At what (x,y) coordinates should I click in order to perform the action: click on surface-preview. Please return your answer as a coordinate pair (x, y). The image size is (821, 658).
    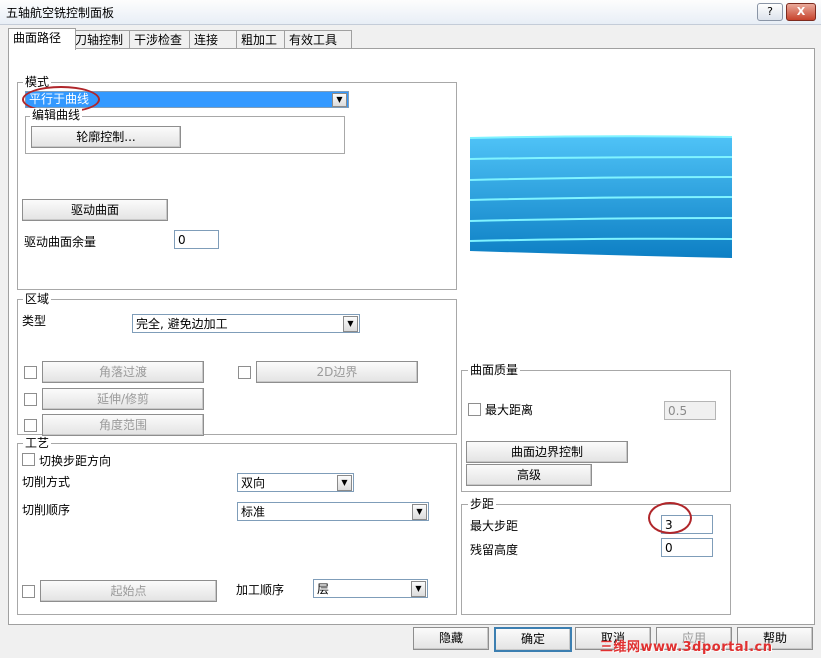
    Looking at the image, I should click on (601, 196).